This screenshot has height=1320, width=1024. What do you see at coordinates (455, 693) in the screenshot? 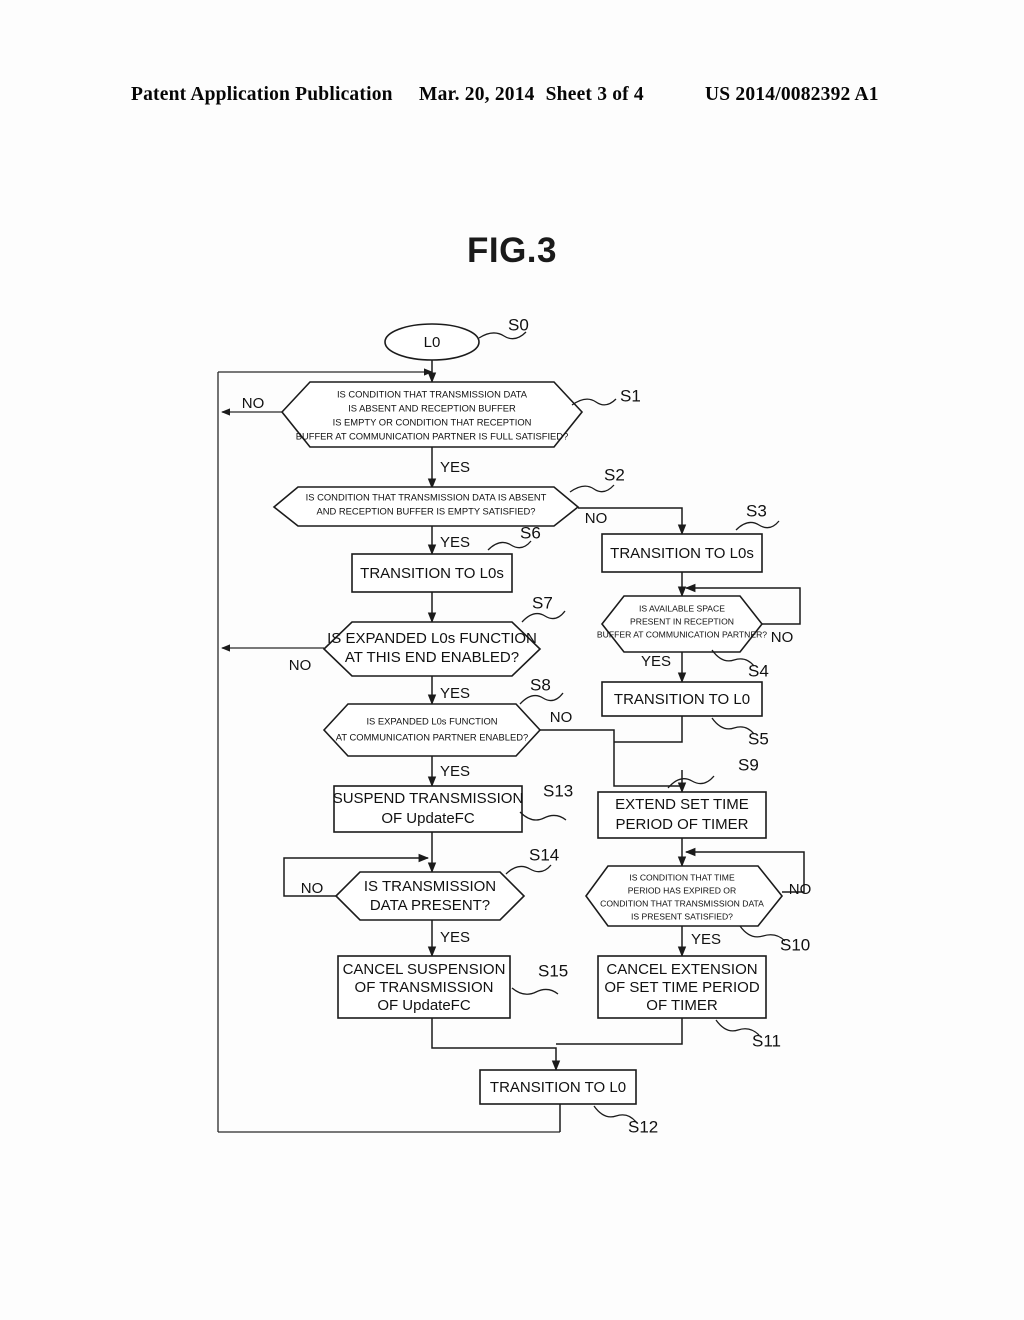
I see `s7-branch-yes: YES` at bounding box center [455, 693].